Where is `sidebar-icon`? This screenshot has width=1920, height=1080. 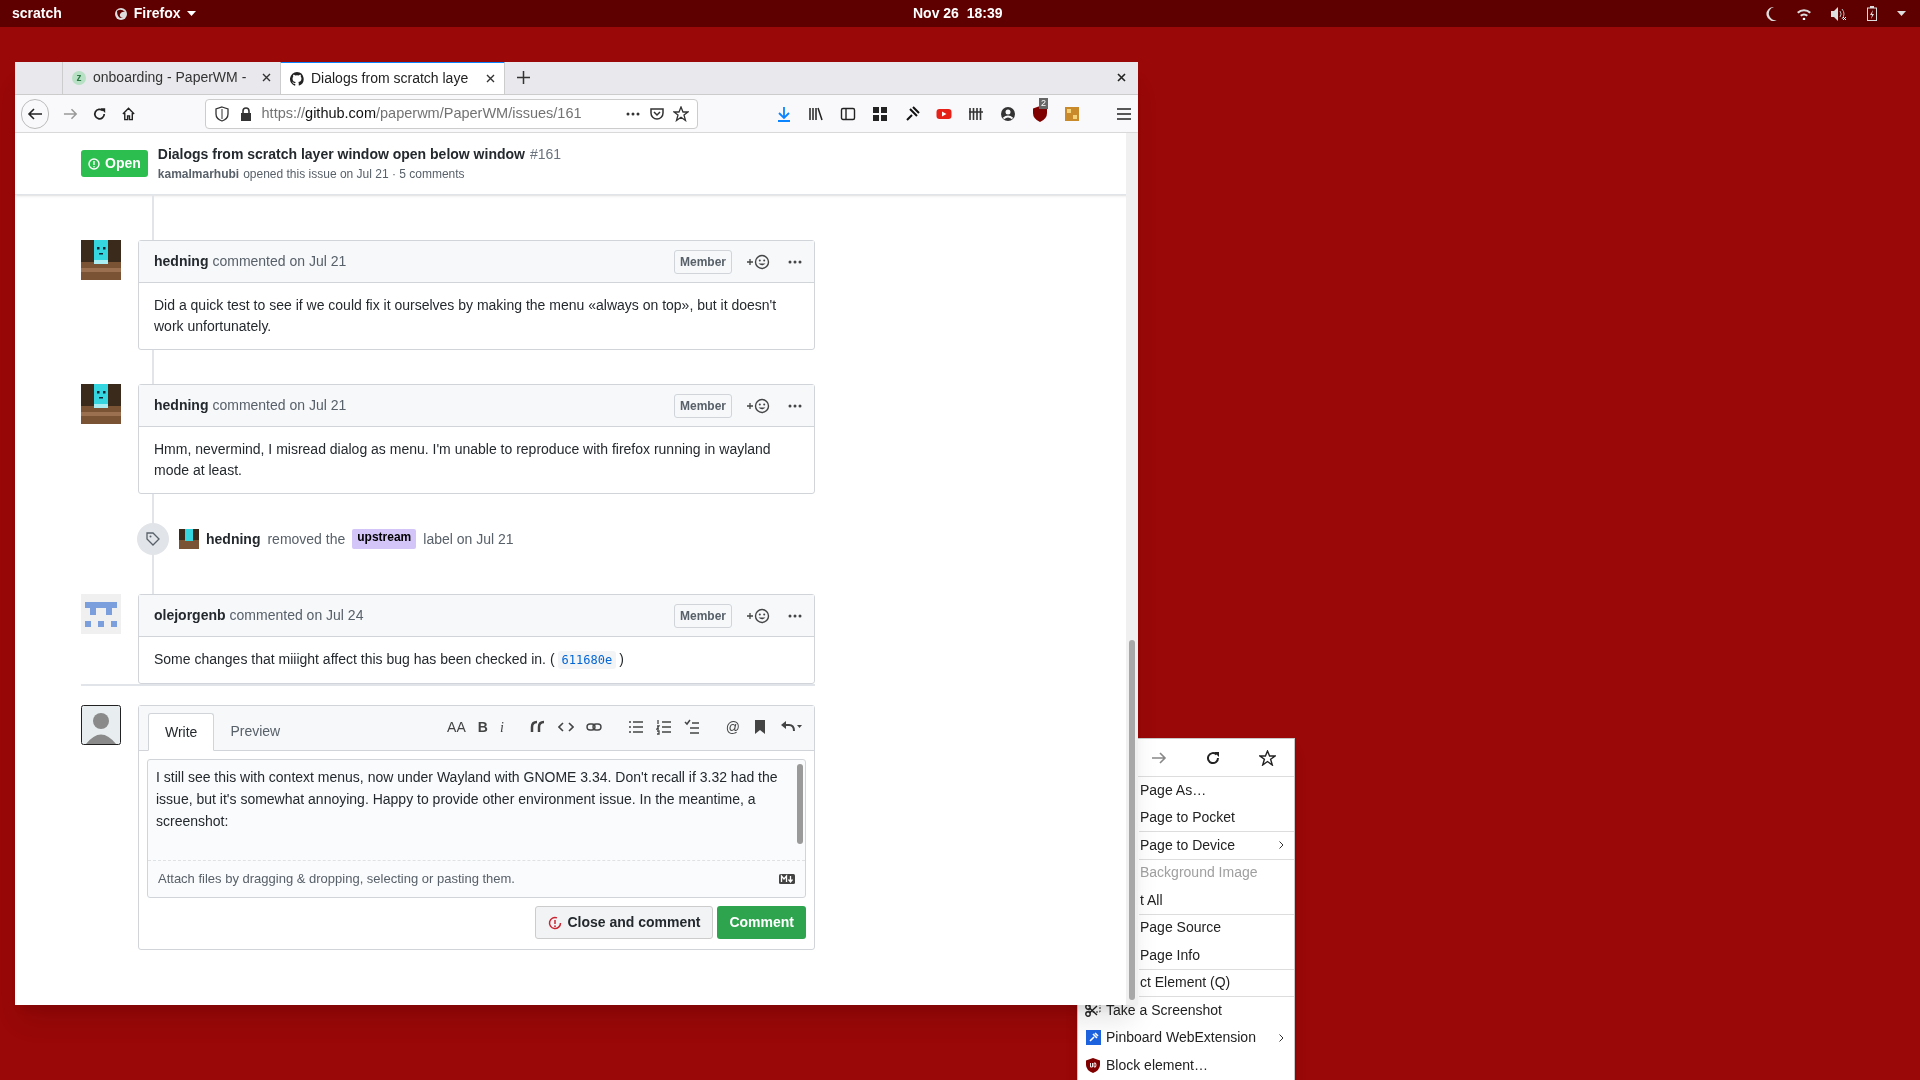 sidebar-icon is located at coordinates (848, 113).